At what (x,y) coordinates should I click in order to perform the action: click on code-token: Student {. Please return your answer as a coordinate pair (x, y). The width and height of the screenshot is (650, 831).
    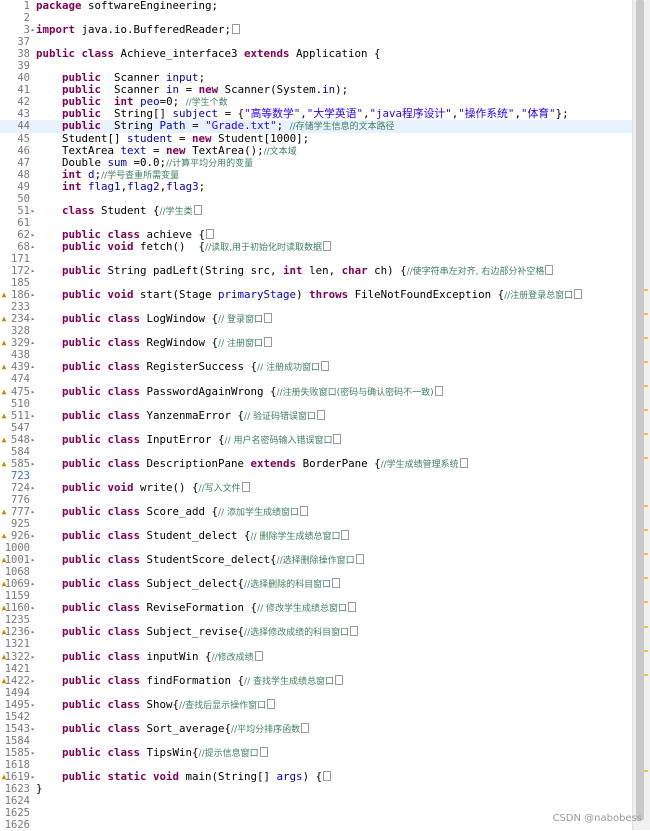
    Looking at the image, I should click on (127, 210).